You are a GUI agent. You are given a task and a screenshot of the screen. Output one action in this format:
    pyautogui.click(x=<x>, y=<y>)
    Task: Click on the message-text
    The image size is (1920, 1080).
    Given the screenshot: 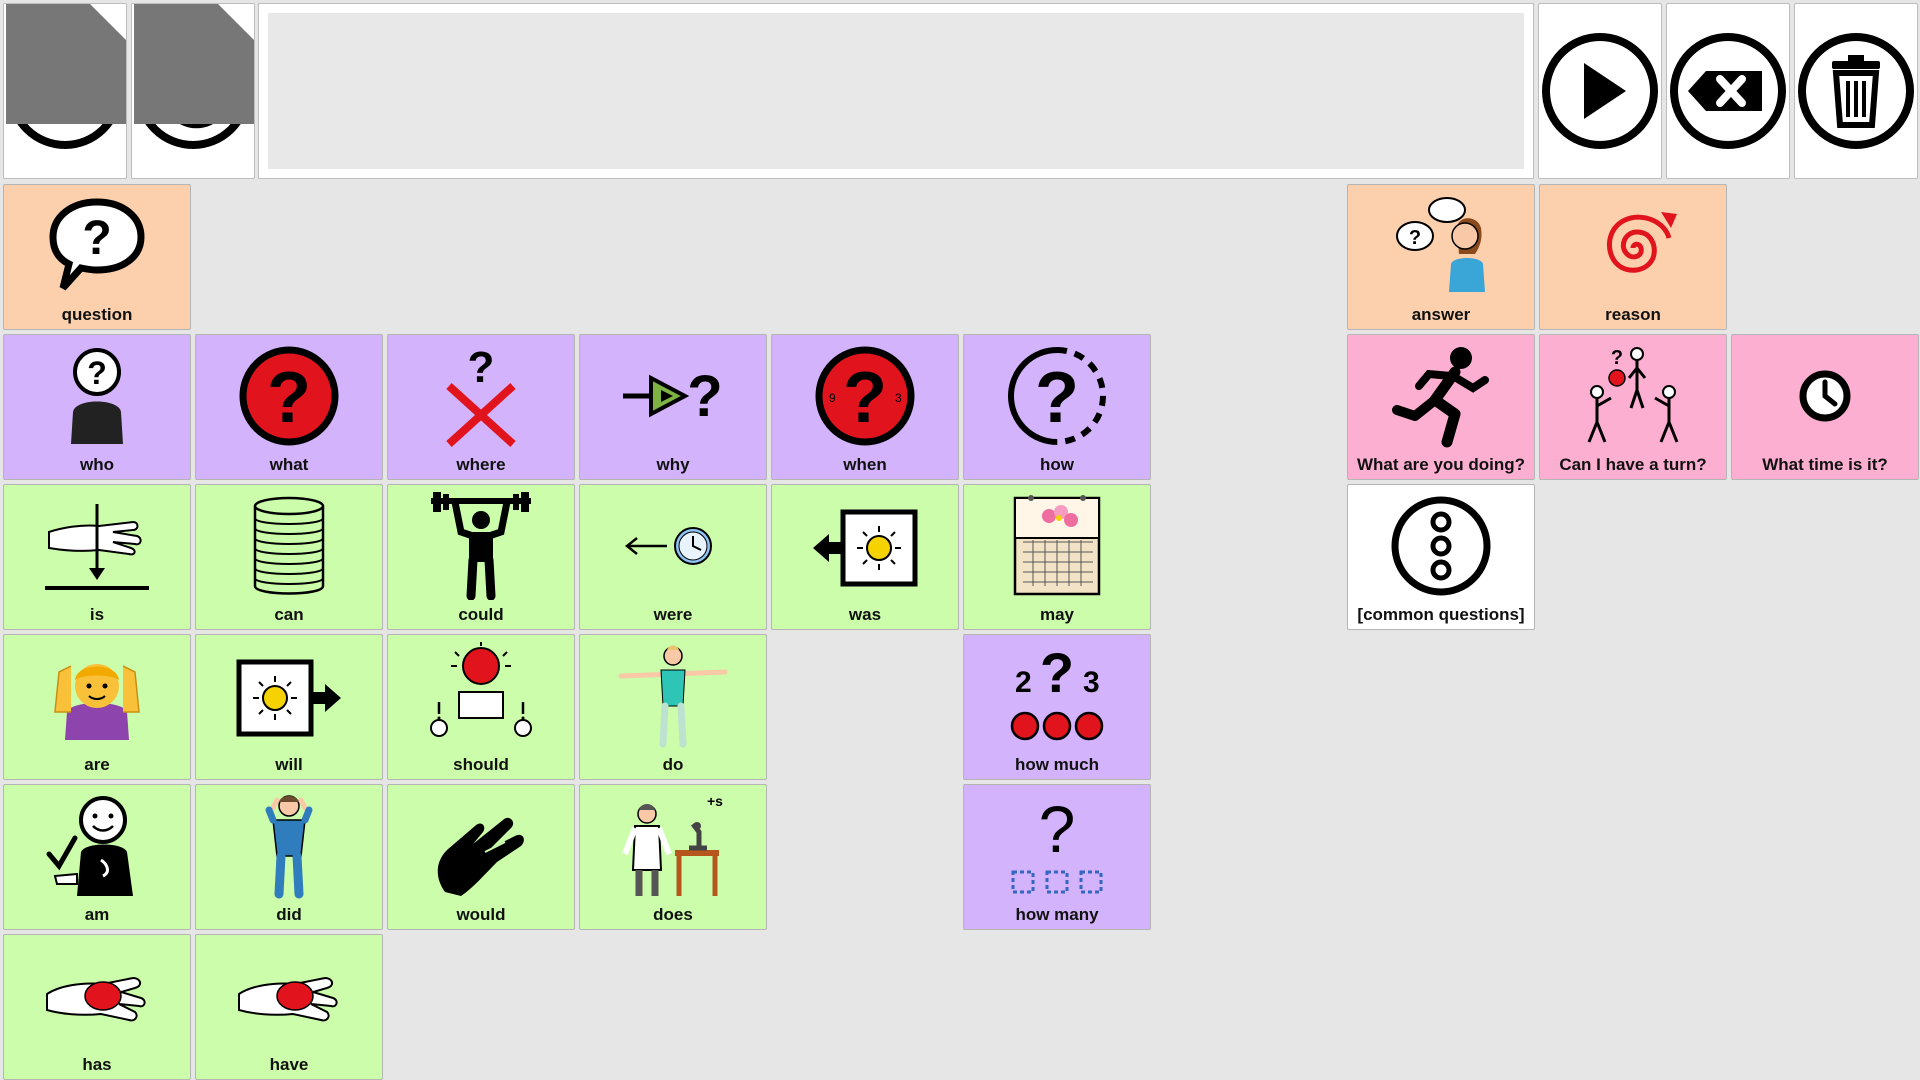 What is the action you would take?
    pyautogui.click(x=896, y=91)
    